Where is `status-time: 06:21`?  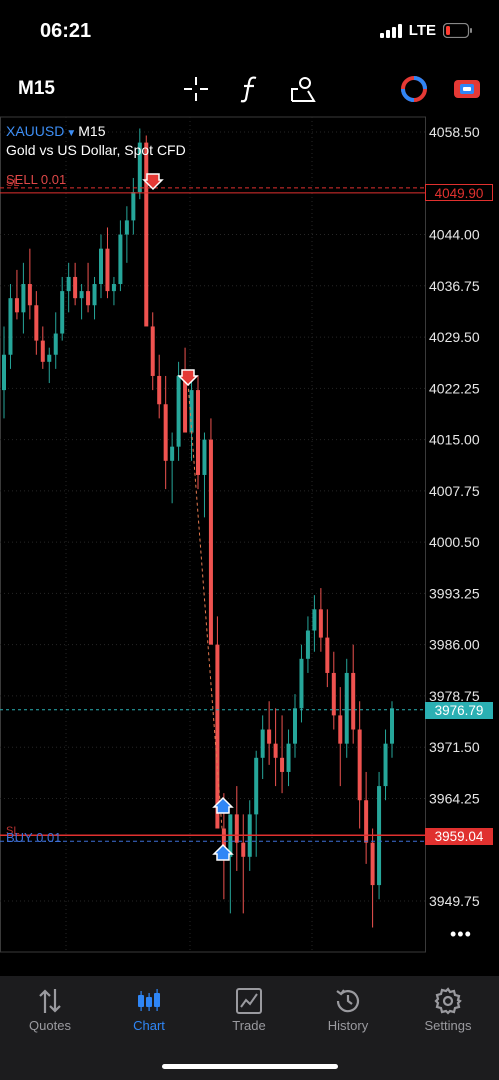 status-time: 06:21 is located at coordinates (66, 31).